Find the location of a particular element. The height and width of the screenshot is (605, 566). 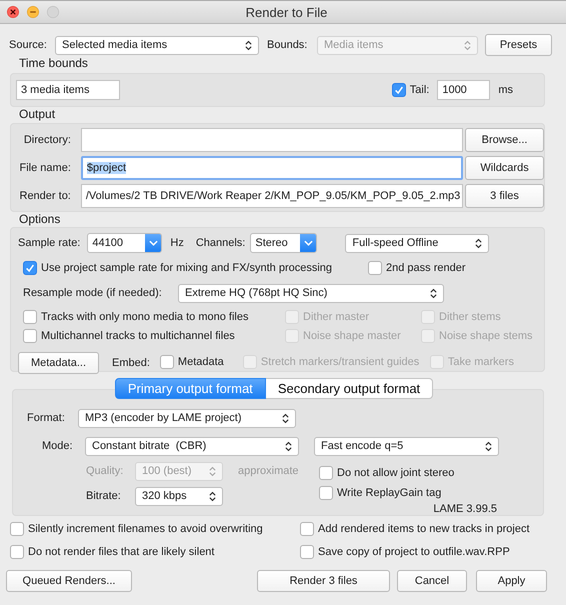

dropdown: Selected media items is located at coordinates (157, 45).